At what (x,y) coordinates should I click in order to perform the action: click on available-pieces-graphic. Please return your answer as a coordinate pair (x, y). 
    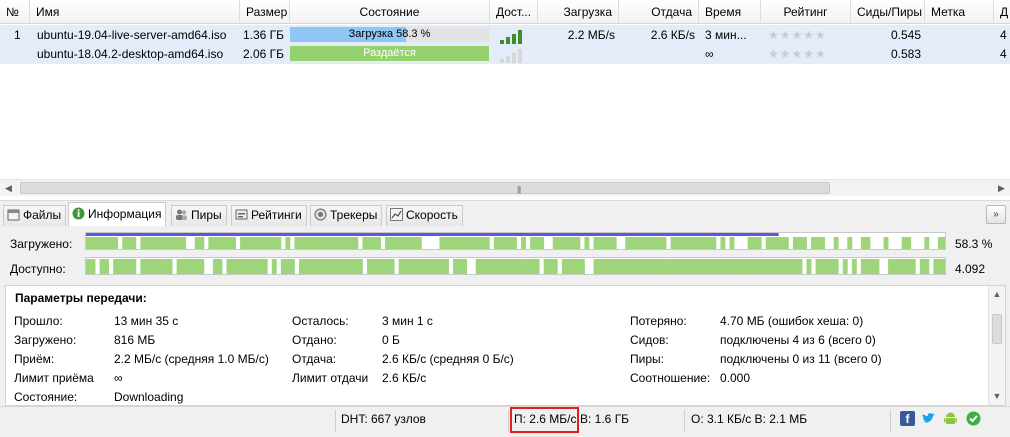
    Looking at the image, I should click on (515, 266).